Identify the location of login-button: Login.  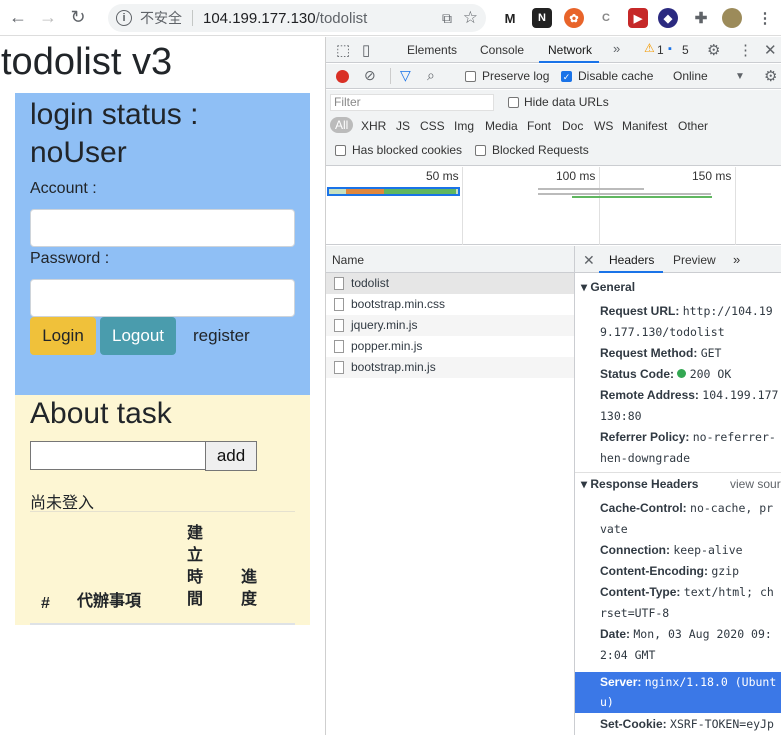
(63, 336).